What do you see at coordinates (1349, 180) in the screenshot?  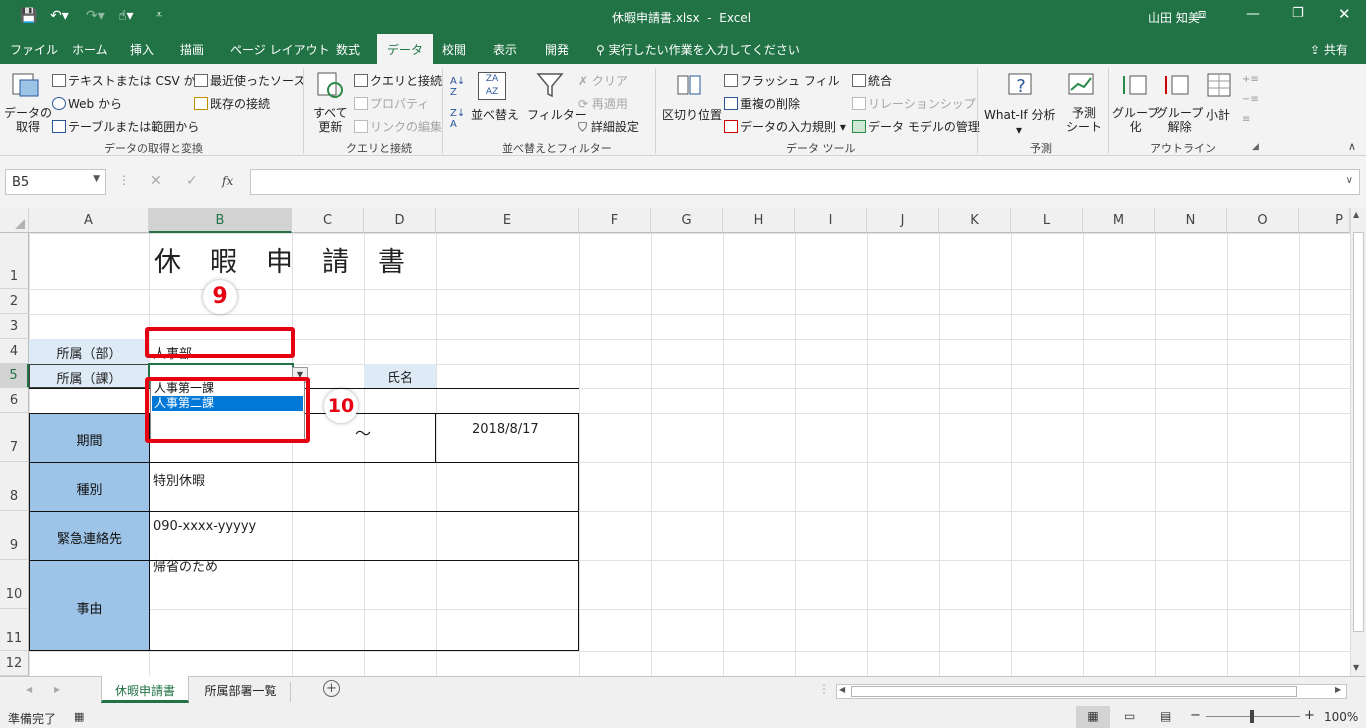 I see `expand-formula-icon: ∨` at bounding box center [1349, 180].